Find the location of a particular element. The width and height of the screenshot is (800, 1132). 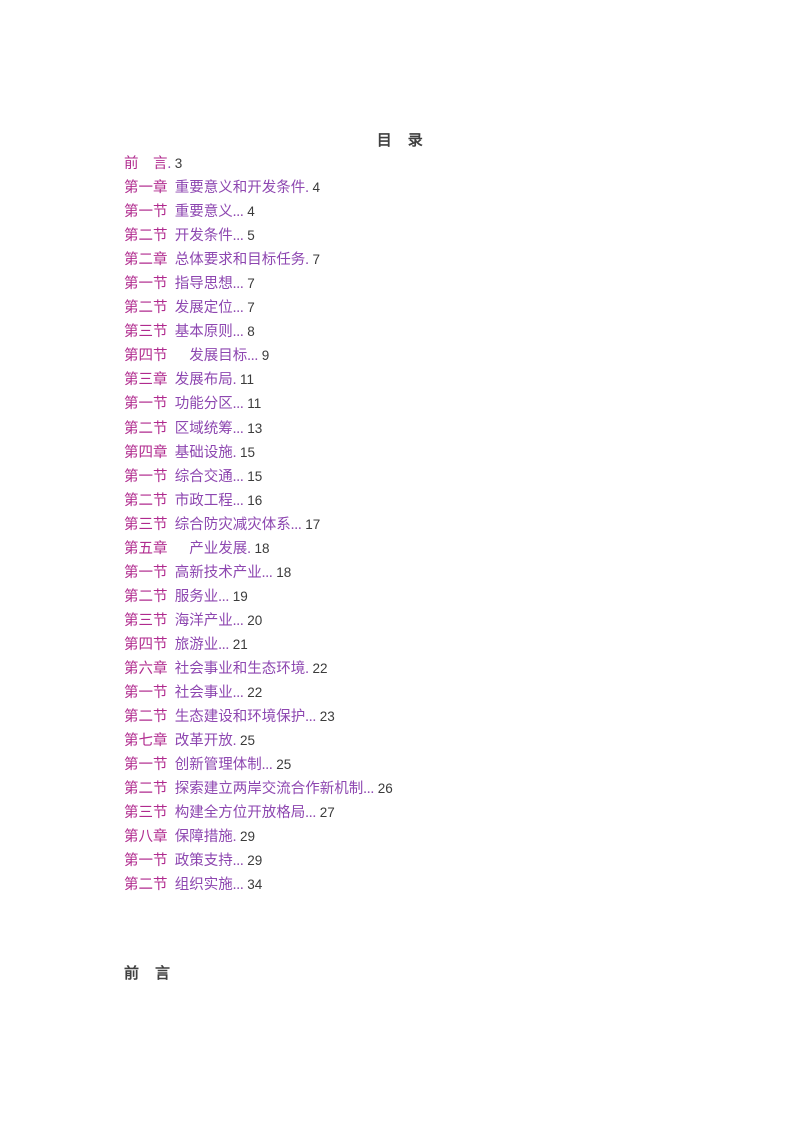

toc-entry: 第四章 基础设施. 15 is located at coordinates (434, 453).